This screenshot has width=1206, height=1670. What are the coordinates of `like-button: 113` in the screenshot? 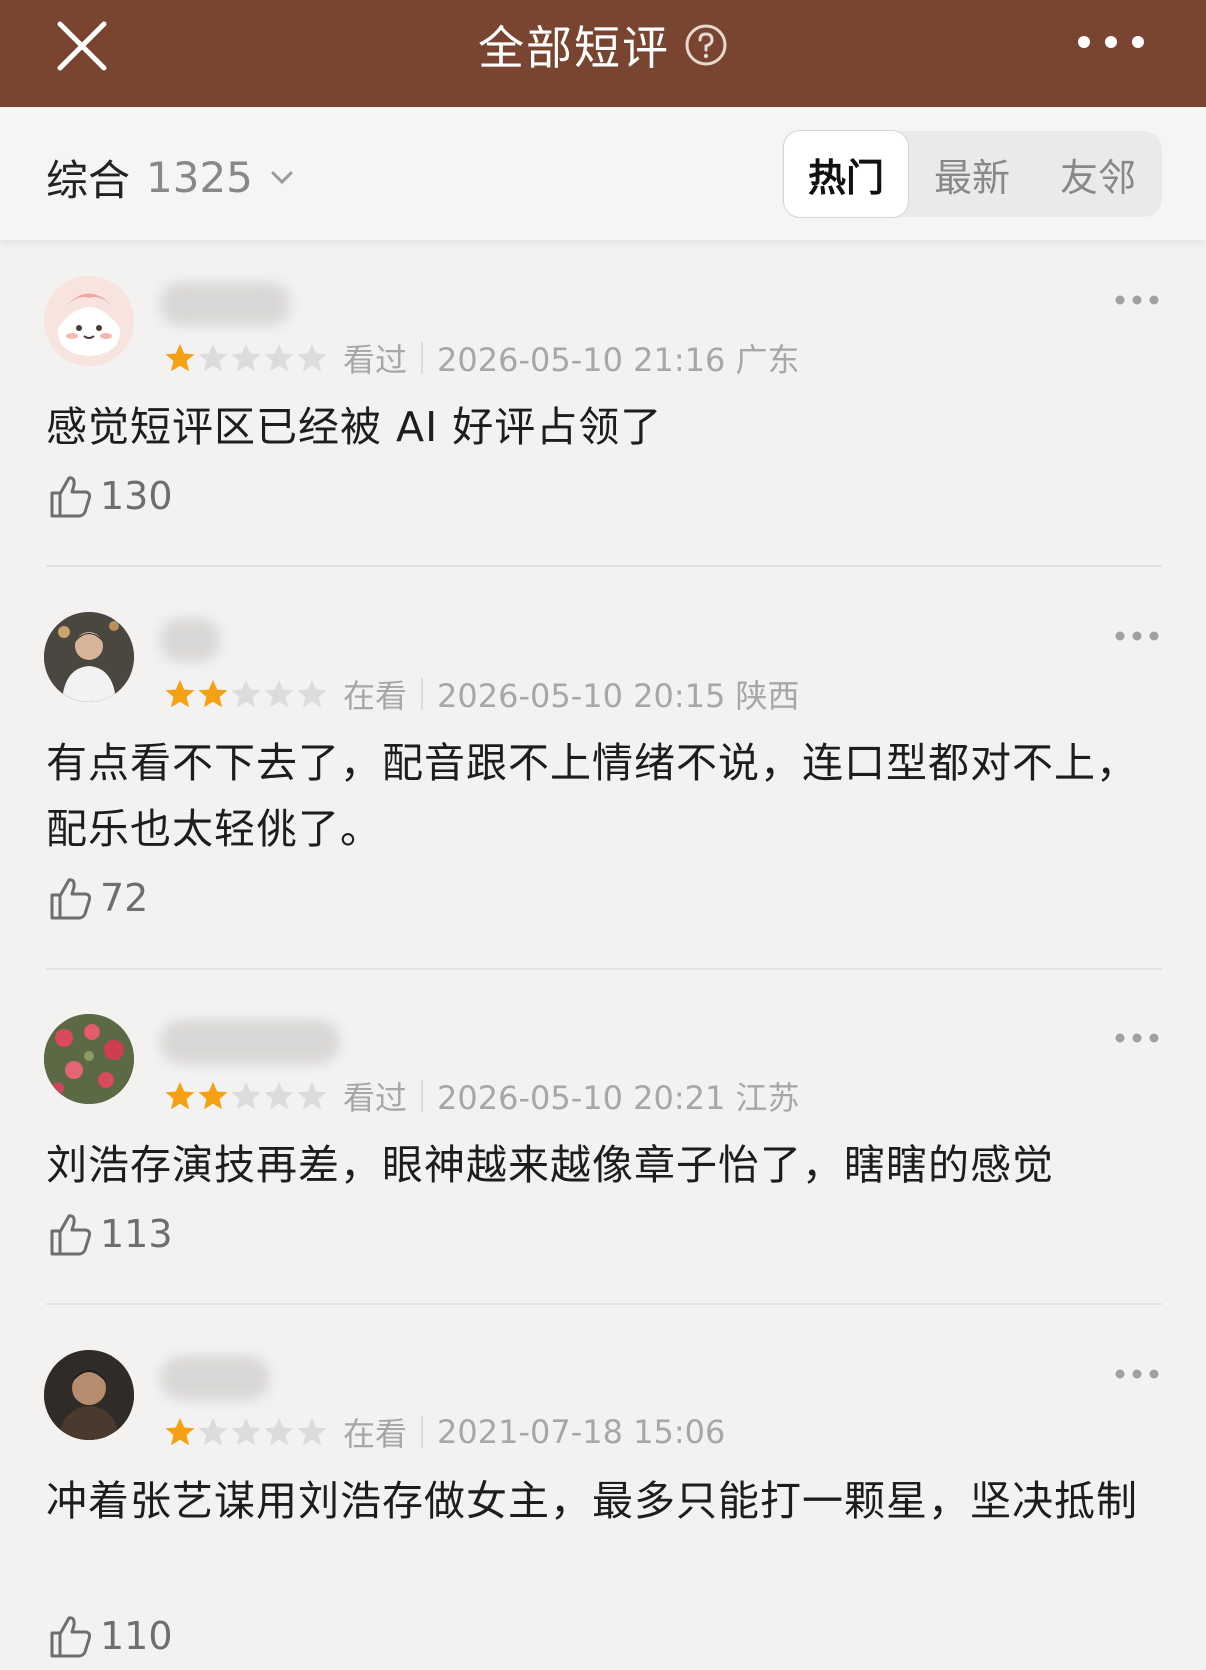 It's located at (109, 1234).